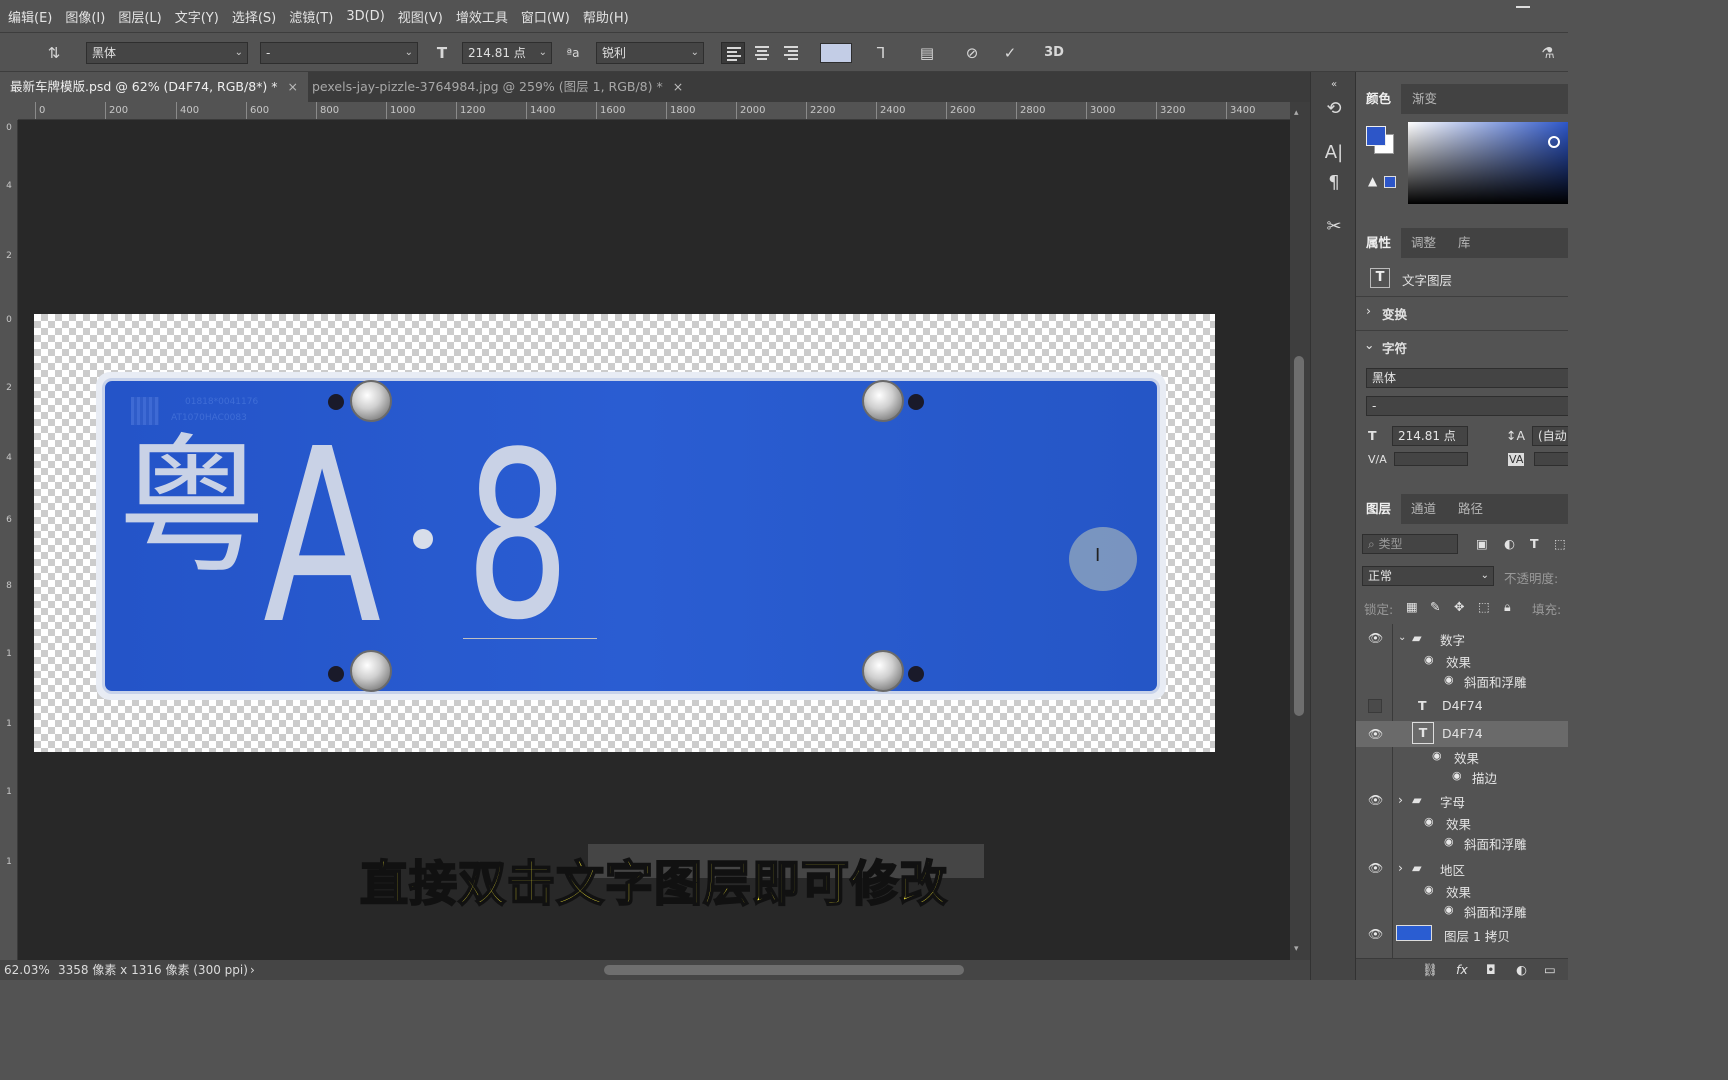  Describe the element at coordinates (1467, 406) in the screenshot. I see `prop-font-style: -` at that location.